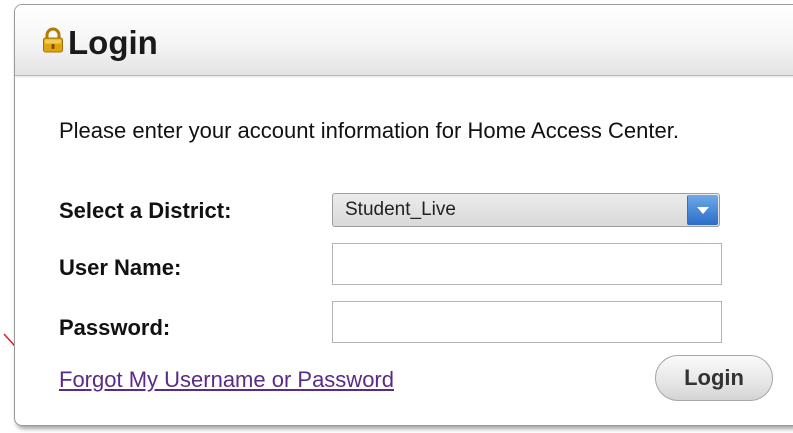 This screenshot has width=793, height=433. Describe the element at coordinates (115, 327) in the screenshot. I see `password-label: Password:` at that location.